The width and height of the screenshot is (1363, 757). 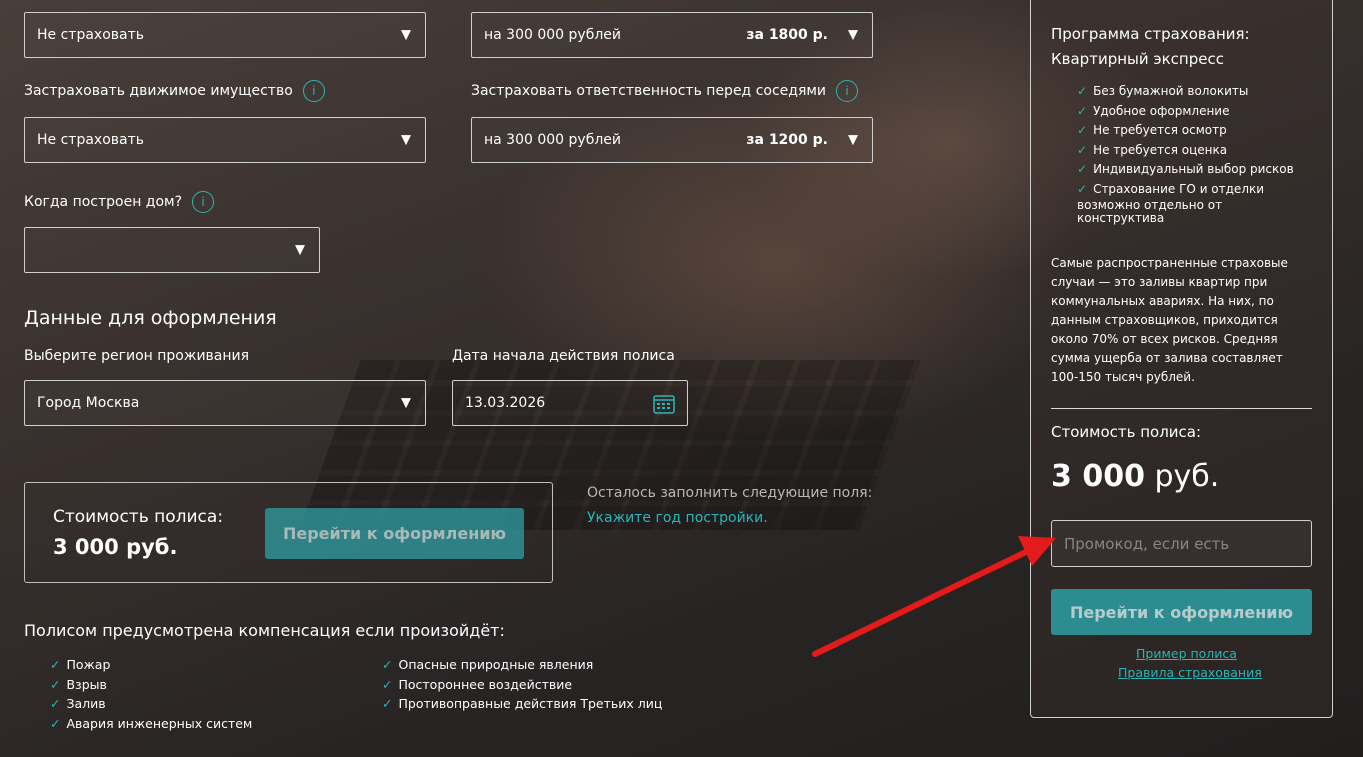 I want to click on red-arrow-annotation, so click(x=934, y=596).